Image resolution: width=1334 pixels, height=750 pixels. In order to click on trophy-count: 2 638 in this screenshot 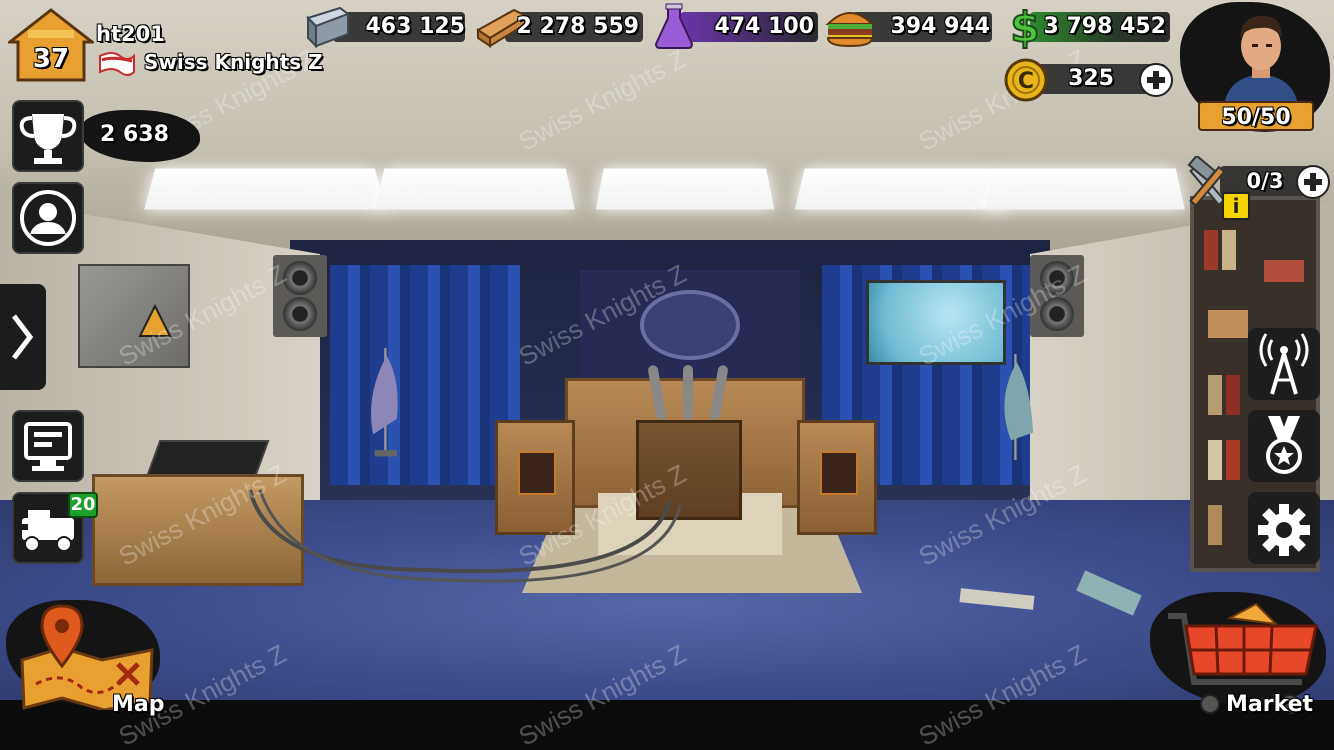, I will do `click(134, 134)`.